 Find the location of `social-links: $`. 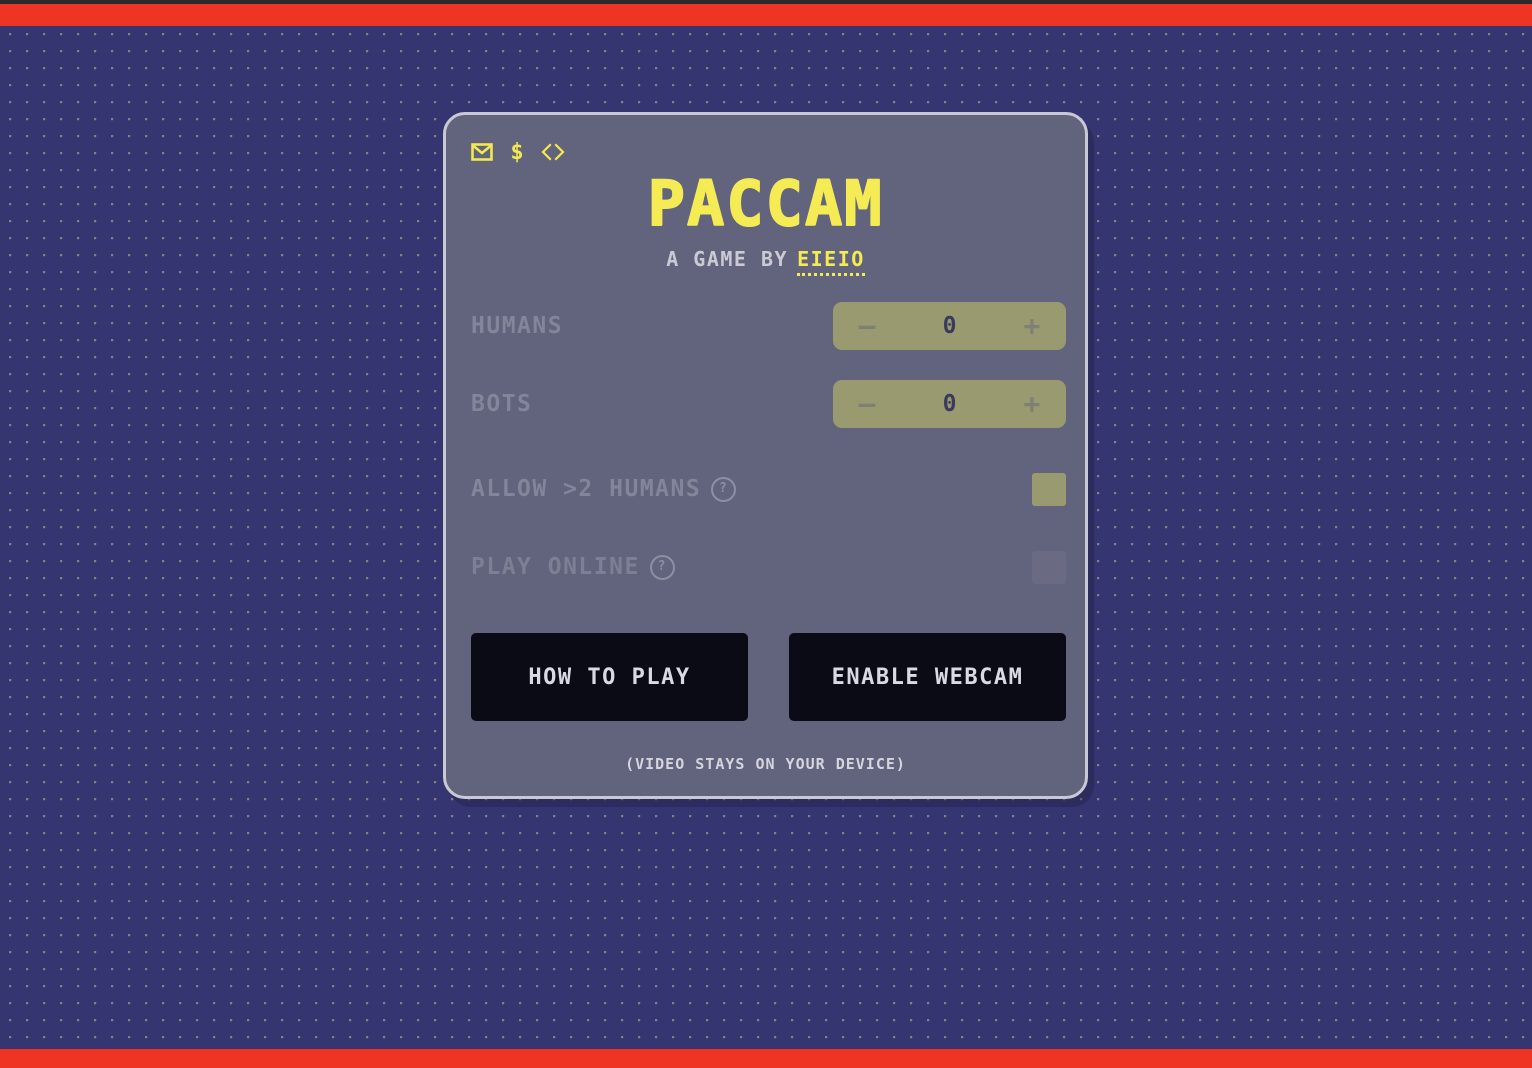

social-links: $ is located at coordinates (518, 152).